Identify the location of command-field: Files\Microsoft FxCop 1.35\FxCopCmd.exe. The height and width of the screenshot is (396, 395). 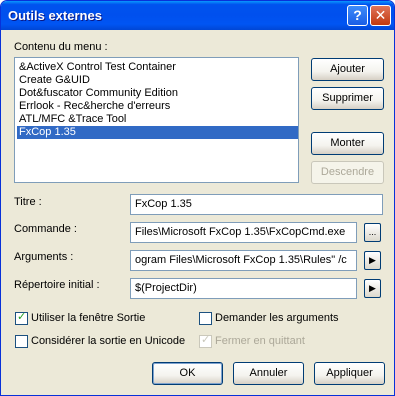
(243, 232).